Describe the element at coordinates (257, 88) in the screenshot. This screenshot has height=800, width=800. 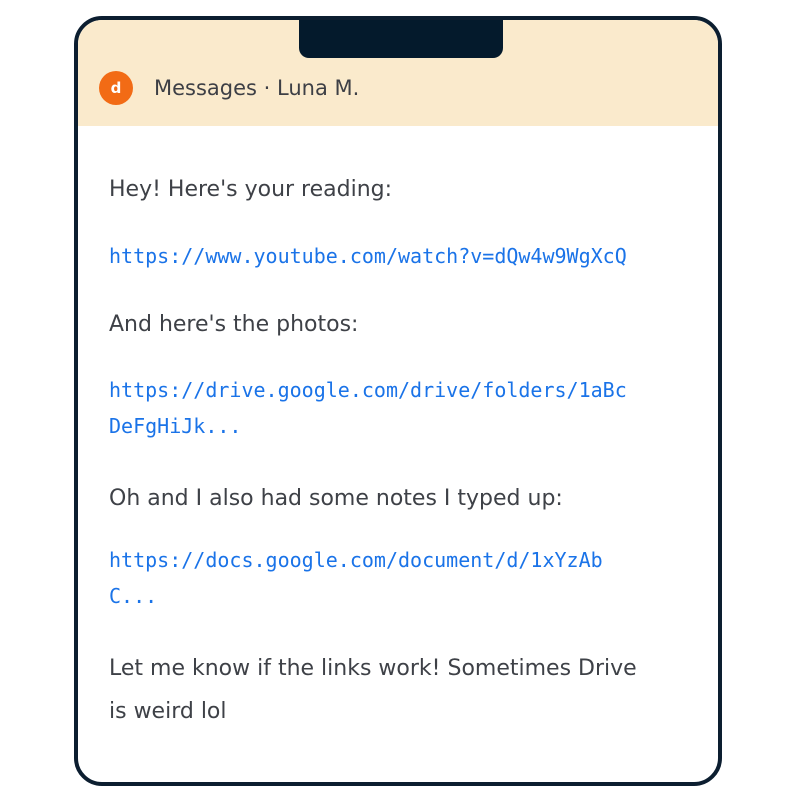
I see `conversation-title: Messages · Luna M.` at that location.